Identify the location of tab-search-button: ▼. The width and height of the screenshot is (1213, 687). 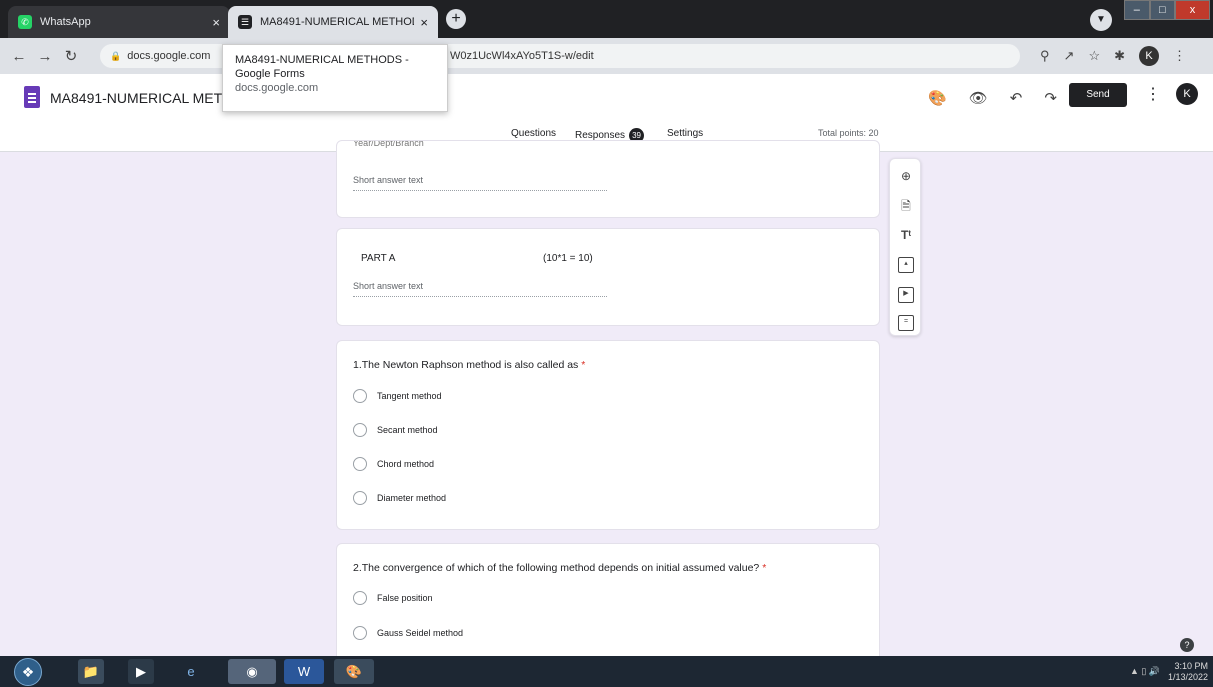
(1101, 20).